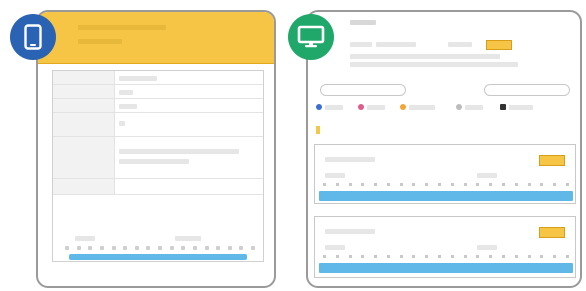 The height and width of the screenshot is (291, 586). I want to click on page-dots, so click(160, 249).